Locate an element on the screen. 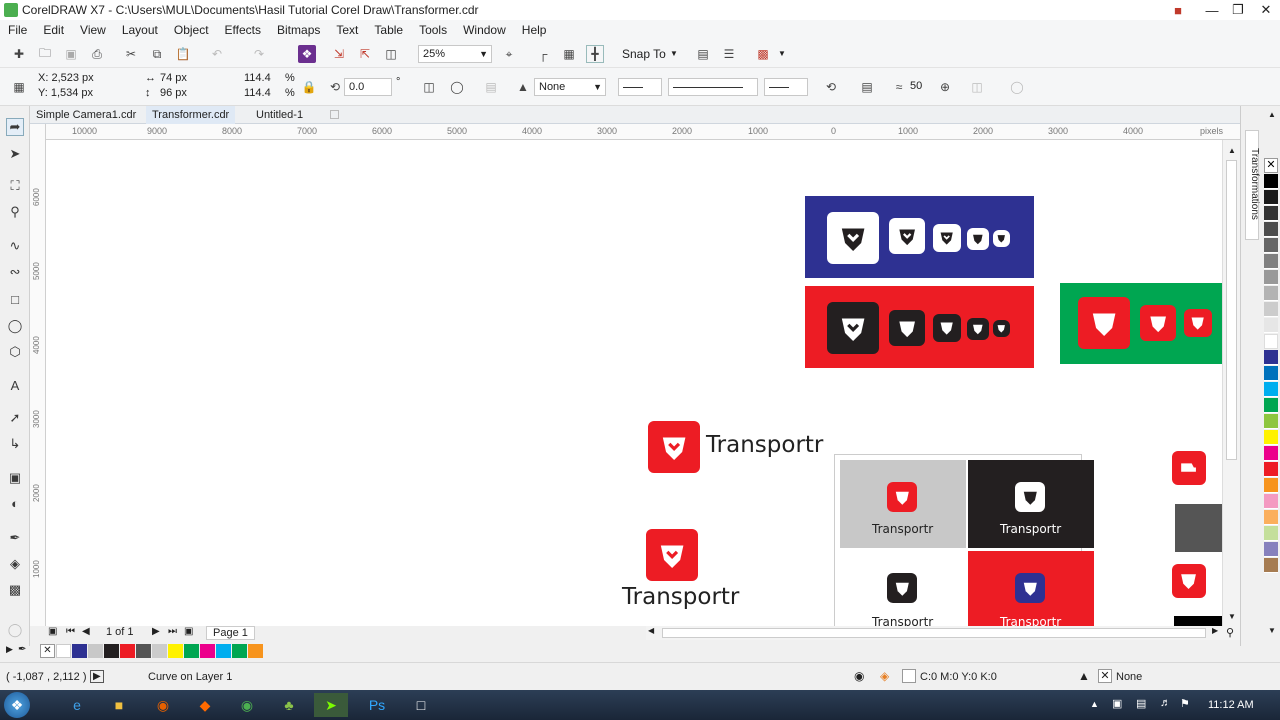  undo-icon: ↶ is located at coordinates (217, 54).